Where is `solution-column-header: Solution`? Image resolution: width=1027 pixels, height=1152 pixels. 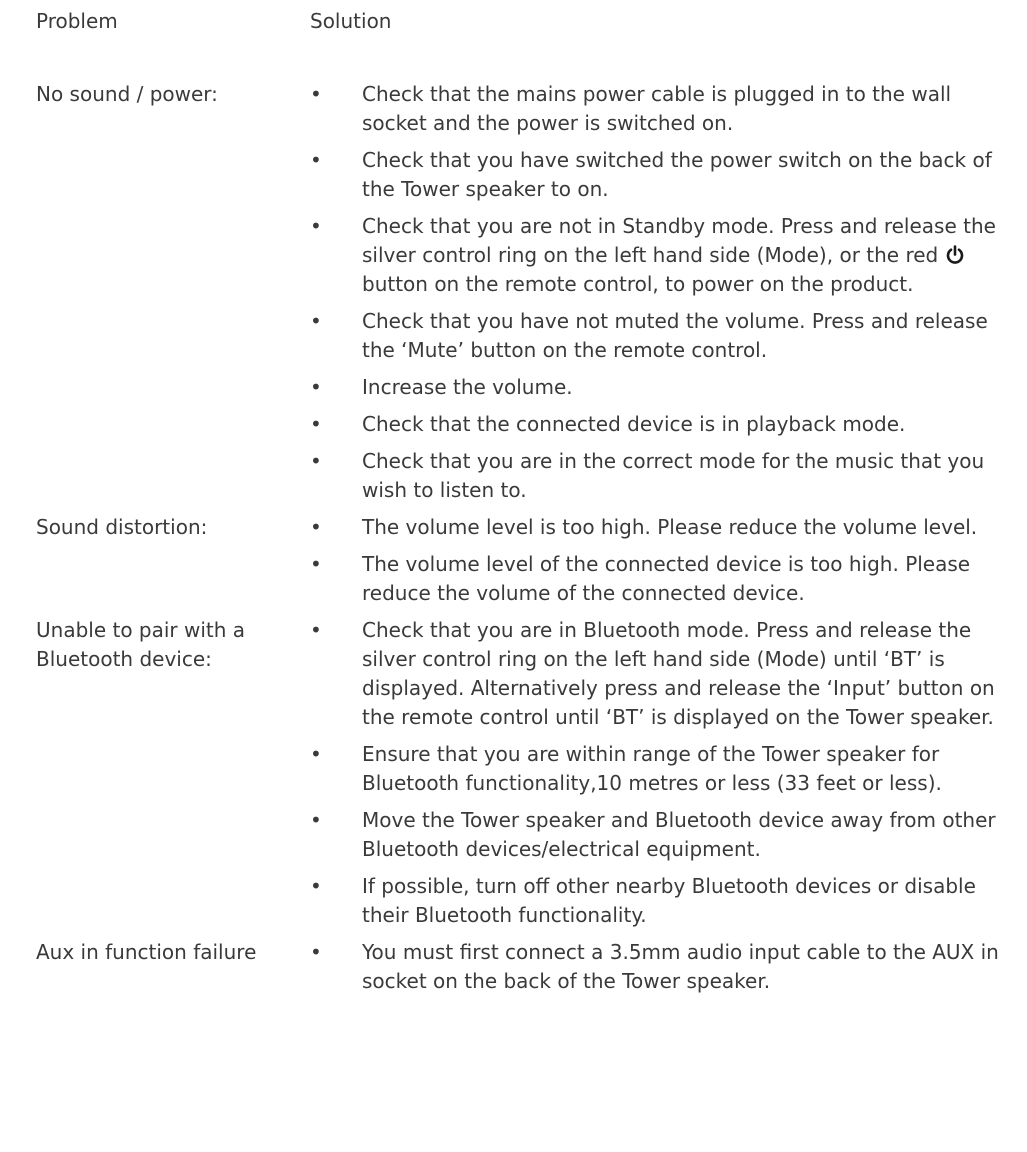 solution-column-header: Solution is located at coordinates (351, 21).